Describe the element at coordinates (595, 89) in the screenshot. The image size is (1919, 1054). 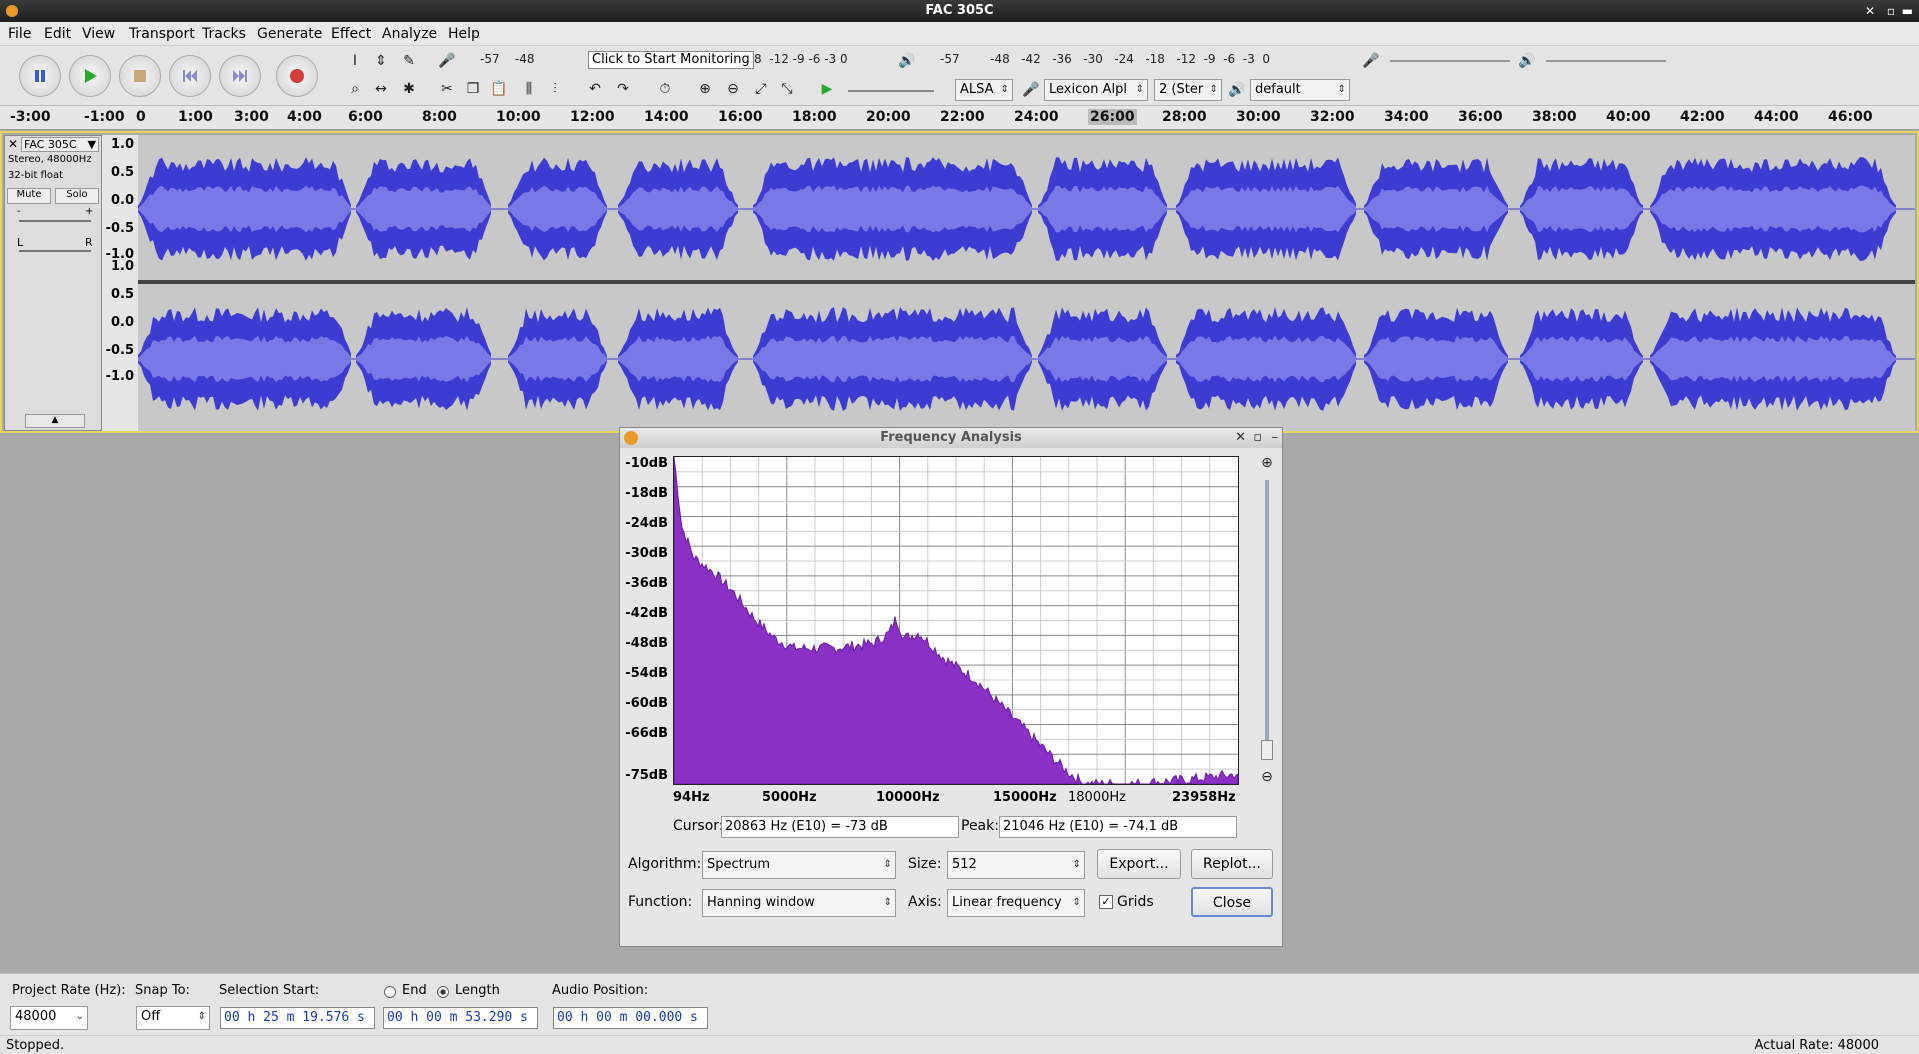
I see `undo-icon: ↶` at that location.